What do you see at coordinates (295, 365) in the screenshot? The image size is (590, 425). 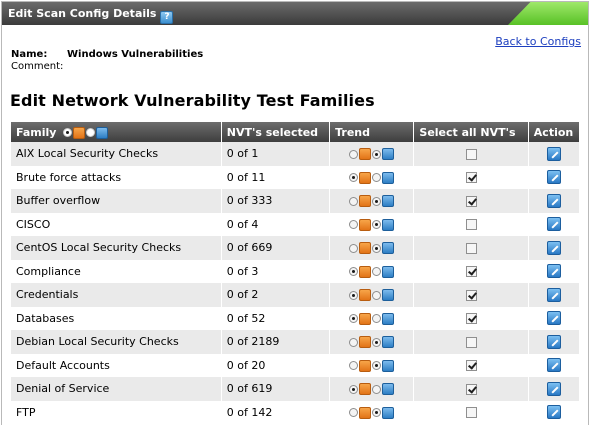 I see `table-row: Default Accounts 0 of 20` at bounding box center [295, 365].